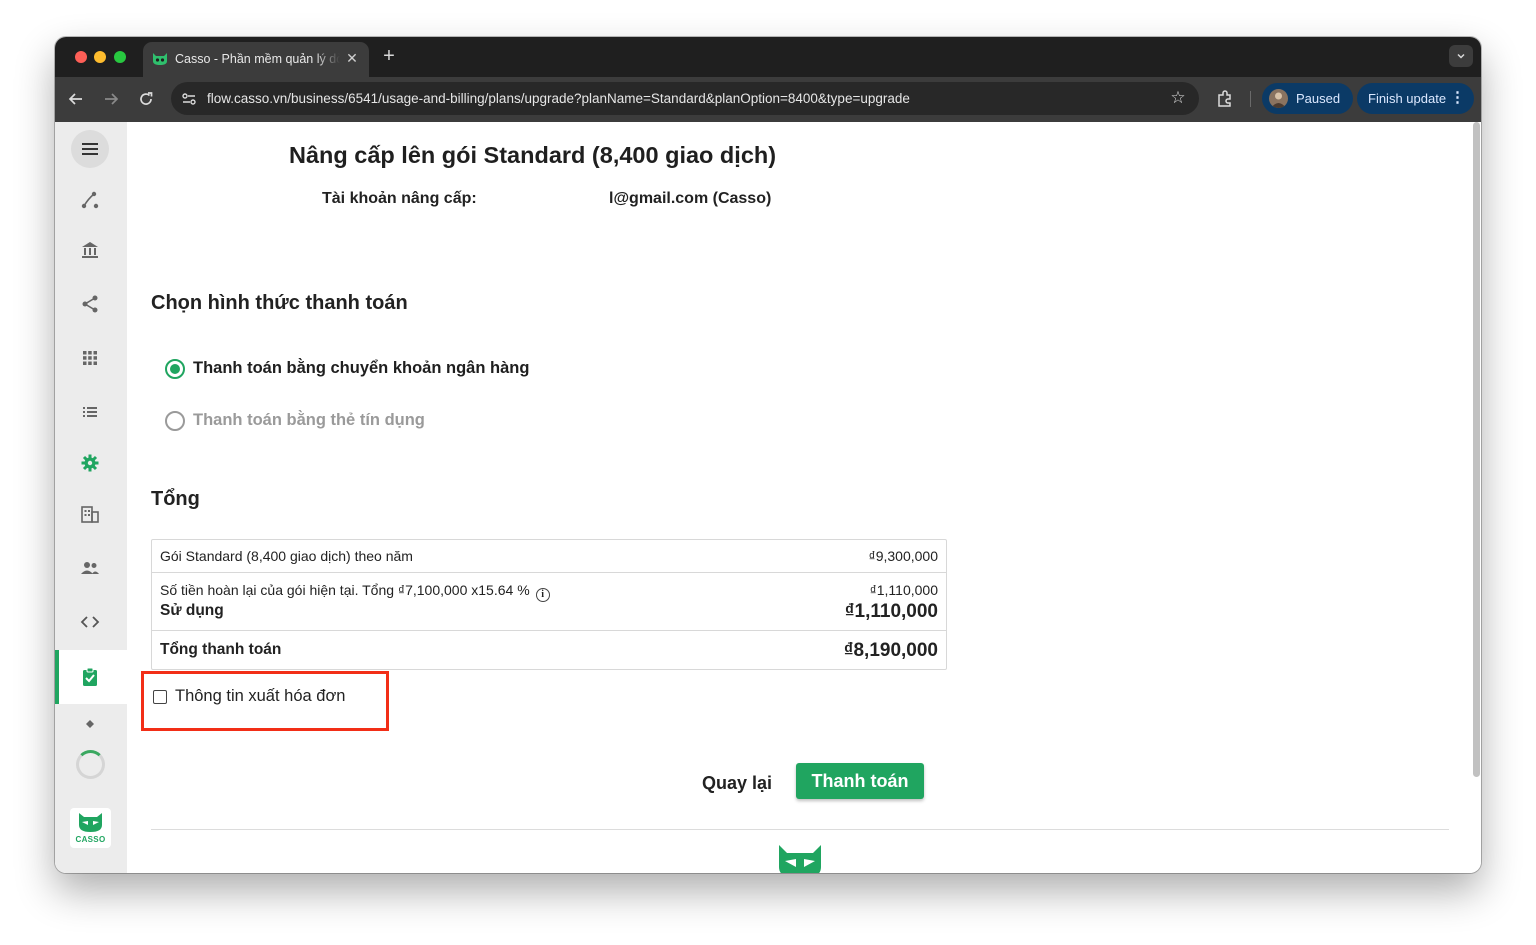 The width and height of the screenshot is (1536, 945). Describe the element at coordinates (192, 610) in the screenshot. I see `used-label: Sử dụng` at that location.